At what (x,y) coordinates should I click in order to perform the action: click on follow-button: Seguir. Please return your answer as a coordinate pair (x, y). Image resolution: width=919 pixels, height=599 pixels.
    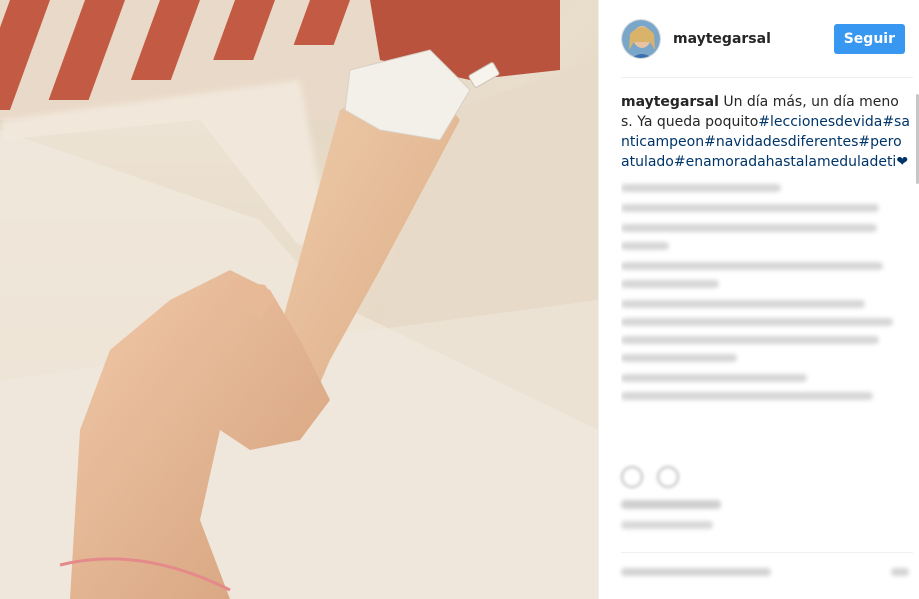
    Looking at the image, I should click on (869, 39).